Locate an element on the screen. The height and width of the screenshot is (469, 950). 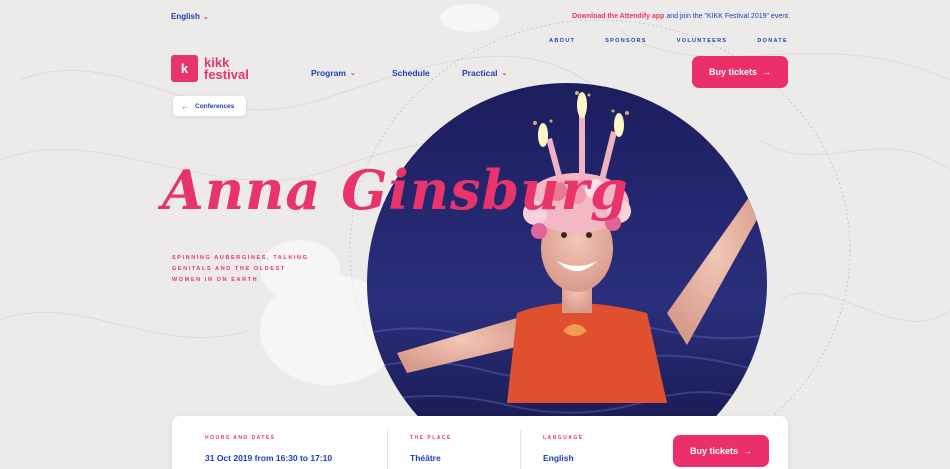
logo-line-2: festival is located at coordinates (226, 74).